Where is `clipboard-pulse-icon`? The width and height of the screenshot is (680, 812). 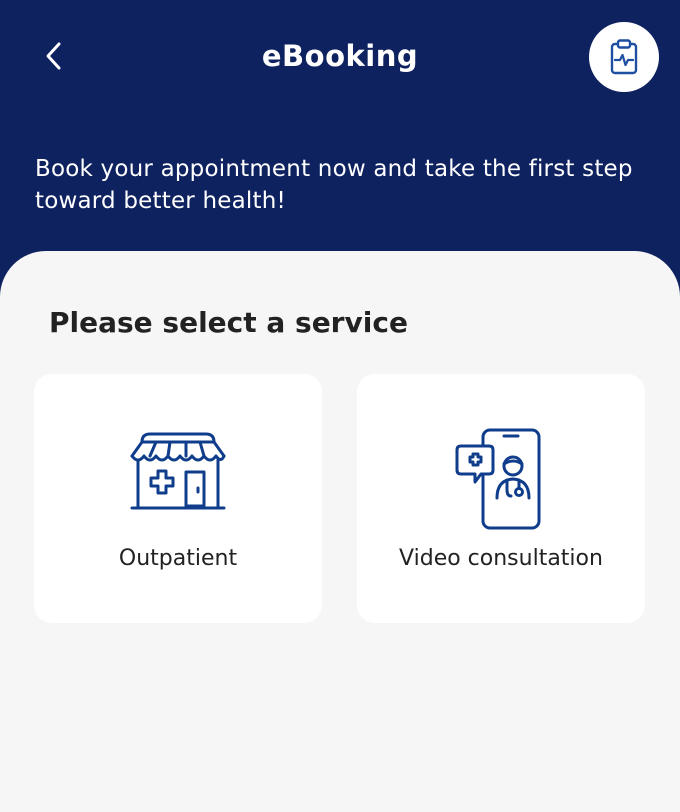
clipboard-pulse-icon is located at coordinates (624, 57).